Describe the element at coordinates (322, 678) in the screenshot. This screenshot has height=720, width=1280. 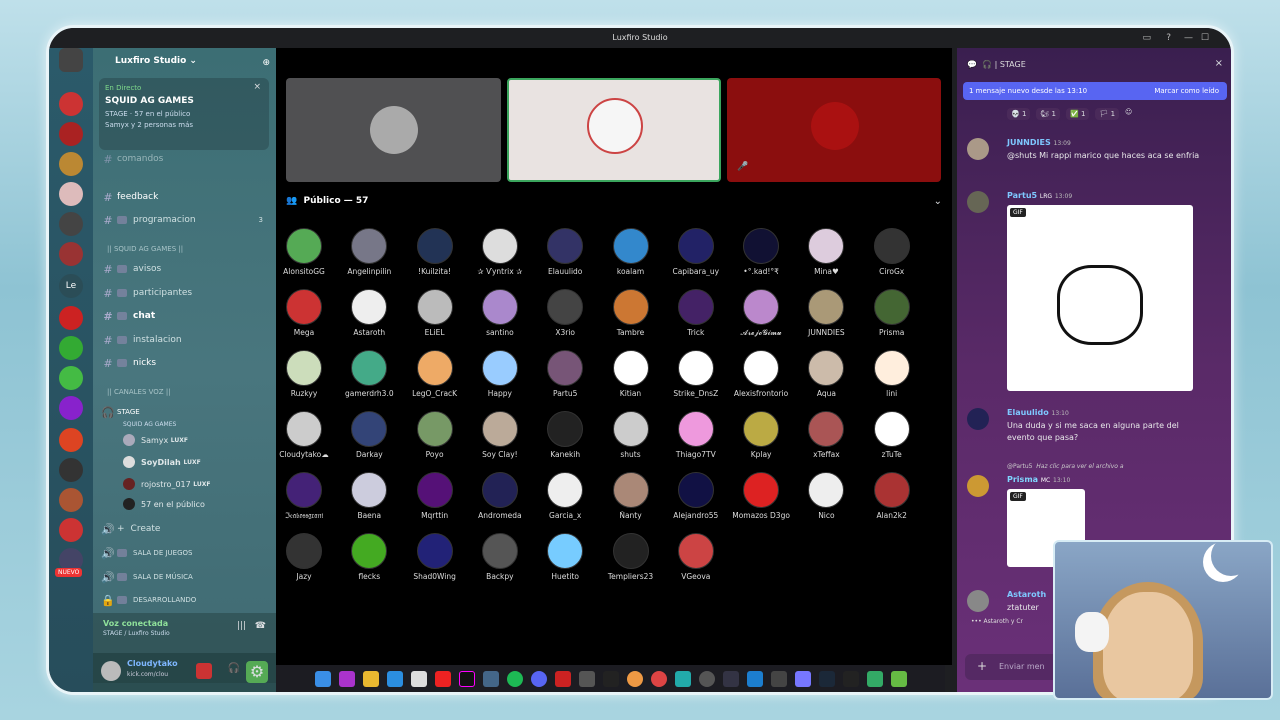
I see `windows-start-icon` at that location.